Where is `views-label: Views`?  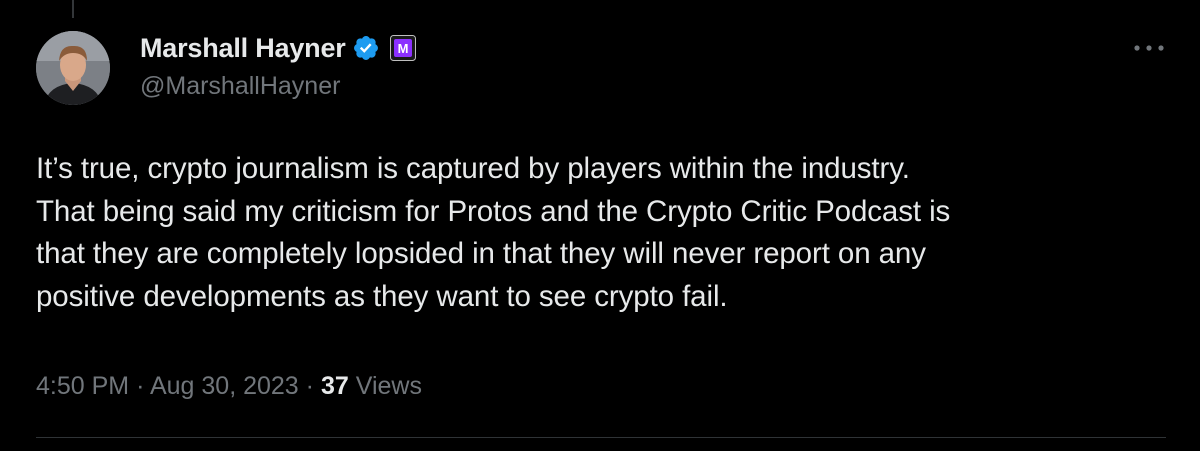
views-label: Views is located at coordinates (388, 386).